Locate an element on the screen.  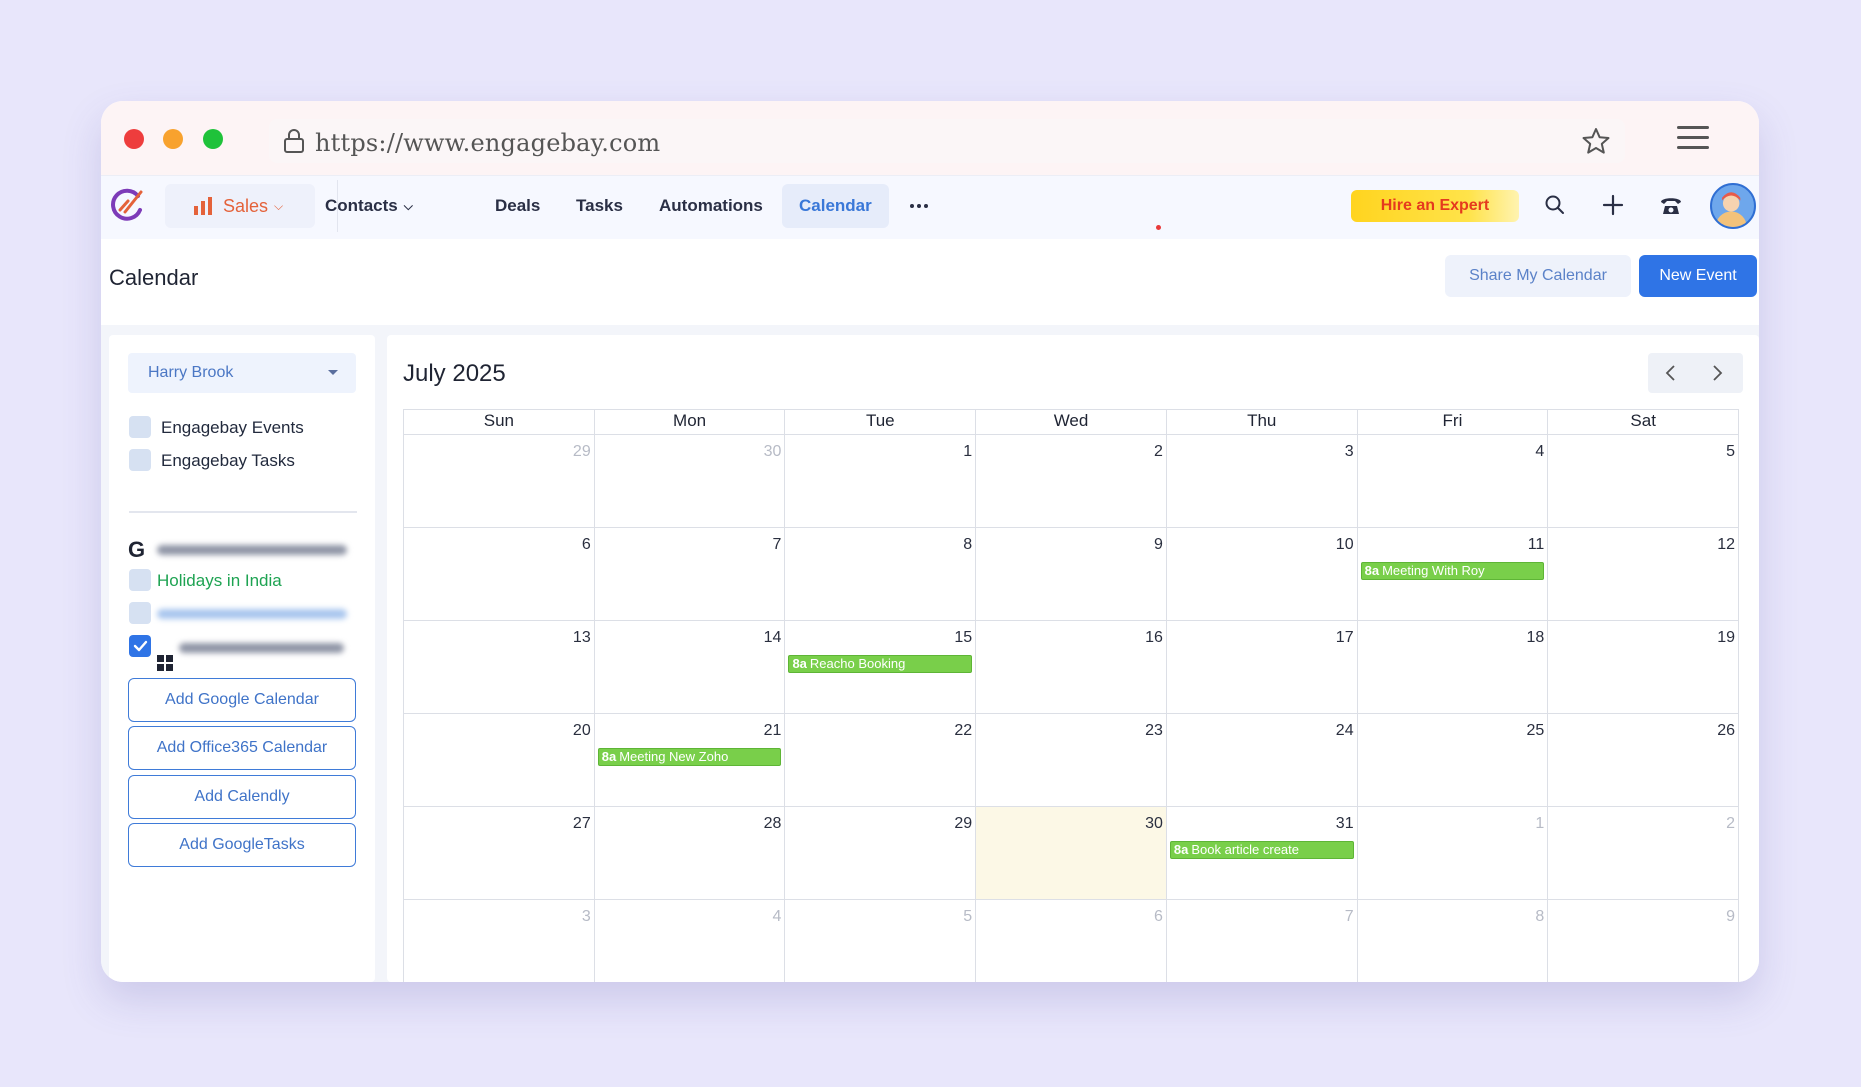
holidays-in-india-checkbox is located at coordinates (140, 580).